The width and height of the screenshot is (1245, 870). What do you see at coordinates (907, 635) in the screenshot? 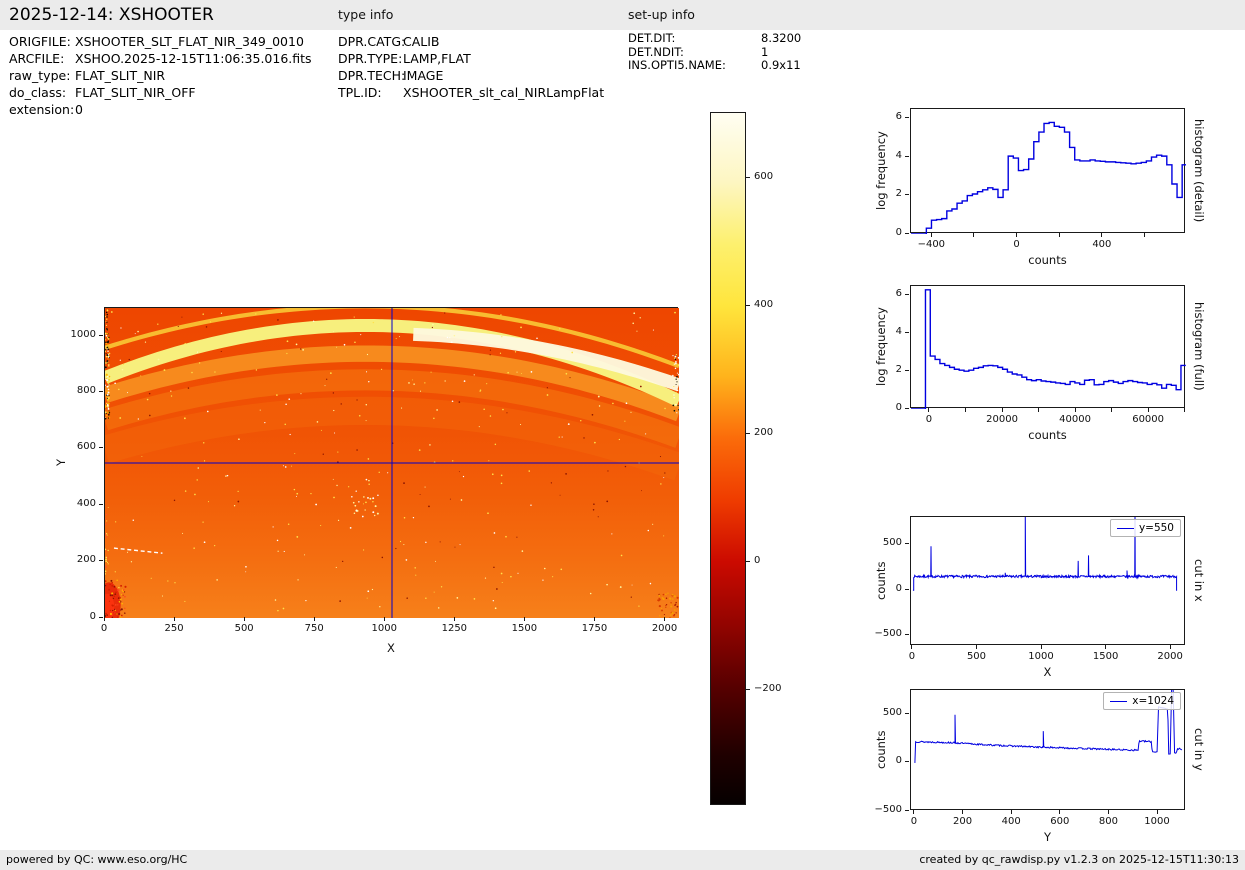
I see `cut-in-x-y-tick` at bounding box center [907, 635].